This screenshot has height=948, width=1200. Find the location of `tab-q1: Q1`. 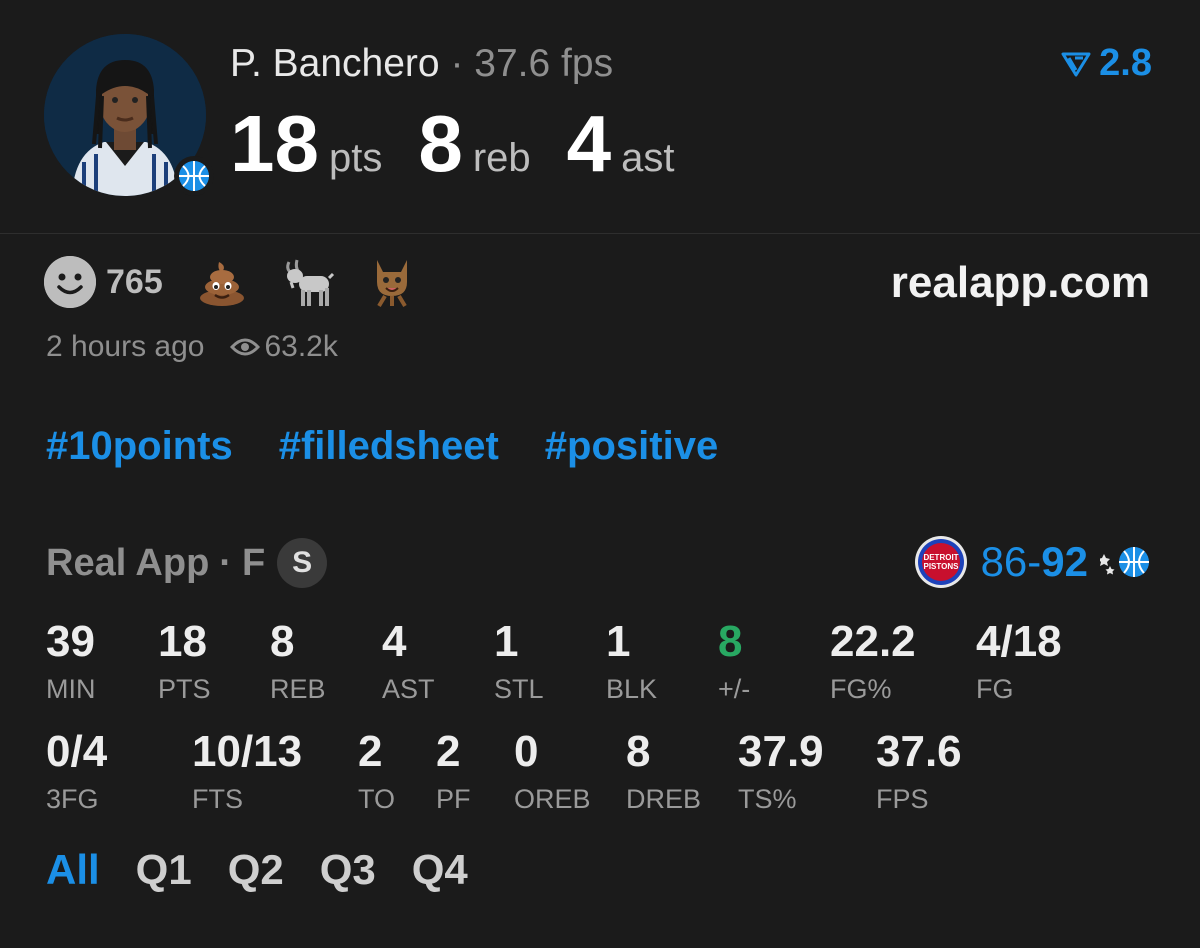

tab-q1: Q1 is located at coordinates (164, 870).